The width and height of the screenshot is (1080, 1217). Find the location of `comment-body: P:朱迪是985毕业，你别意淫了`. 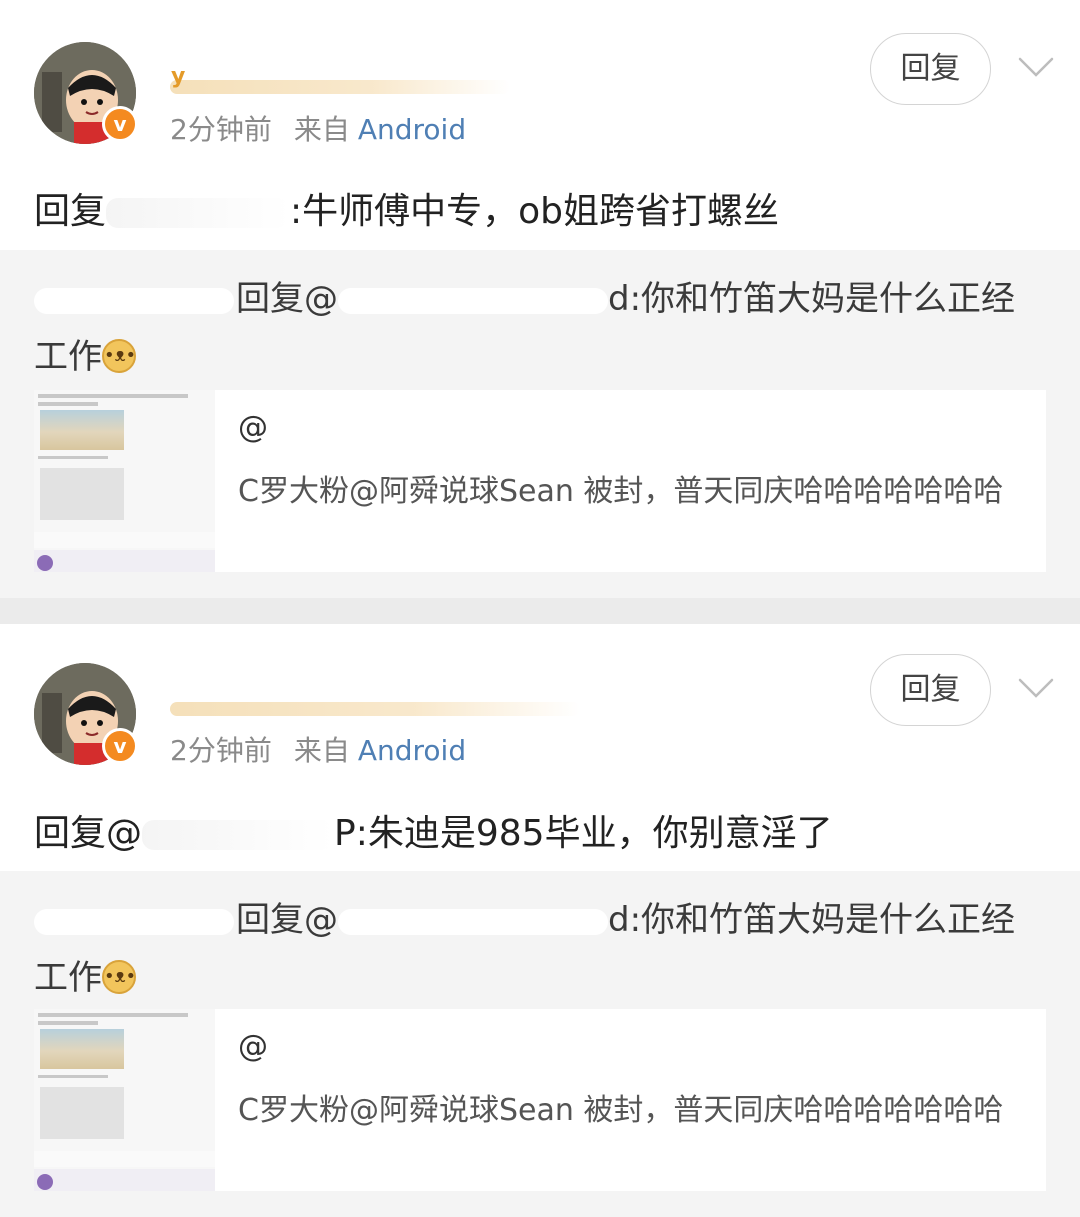

comment-body: P:朱迪是985毕业，你别意淫了 is located at coordinates (583, 833).